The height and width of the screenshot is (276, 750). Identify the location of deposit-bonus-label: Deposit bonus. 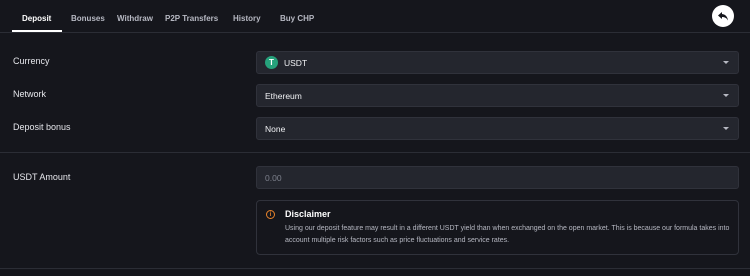
(42, 127).